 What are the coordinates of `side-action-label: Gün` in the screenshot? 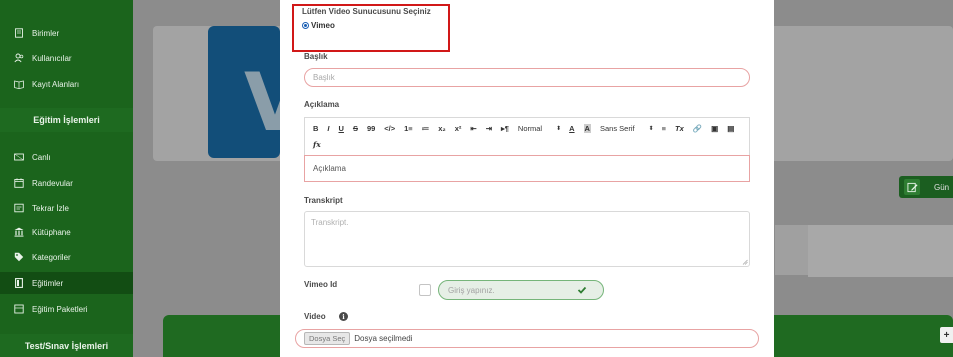 It's located at (942, 187).